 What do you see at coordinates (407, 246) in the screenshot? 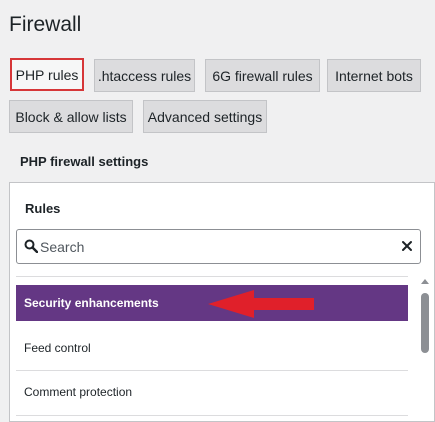
I see `close-icon` at bounding box center [407, 246].